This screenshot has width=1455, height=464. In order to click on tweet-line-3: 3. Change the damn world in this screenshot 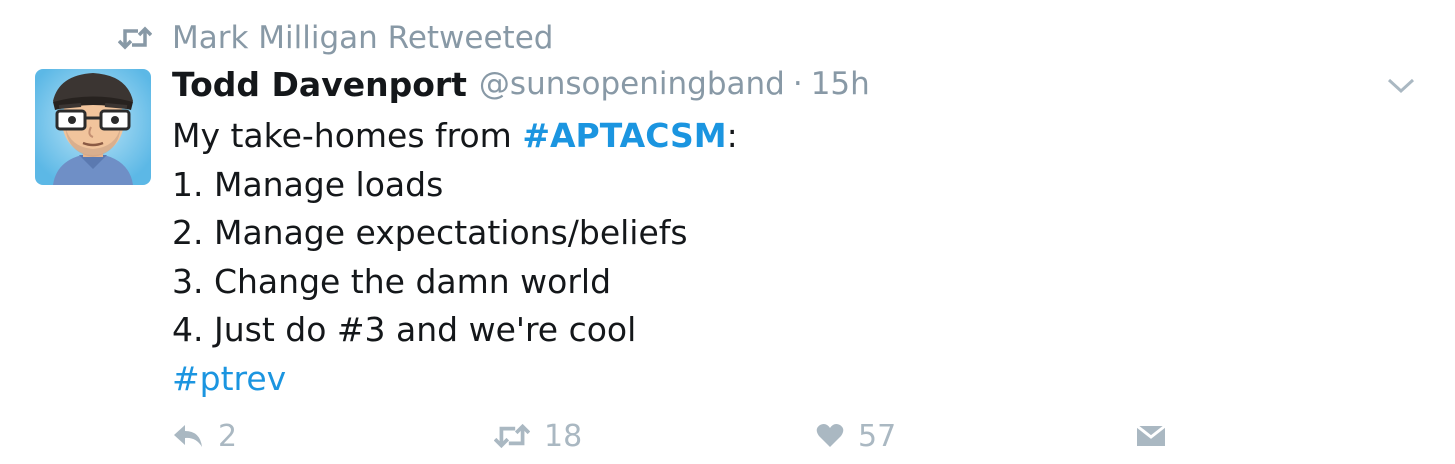, I will do `click(392, 281)`.